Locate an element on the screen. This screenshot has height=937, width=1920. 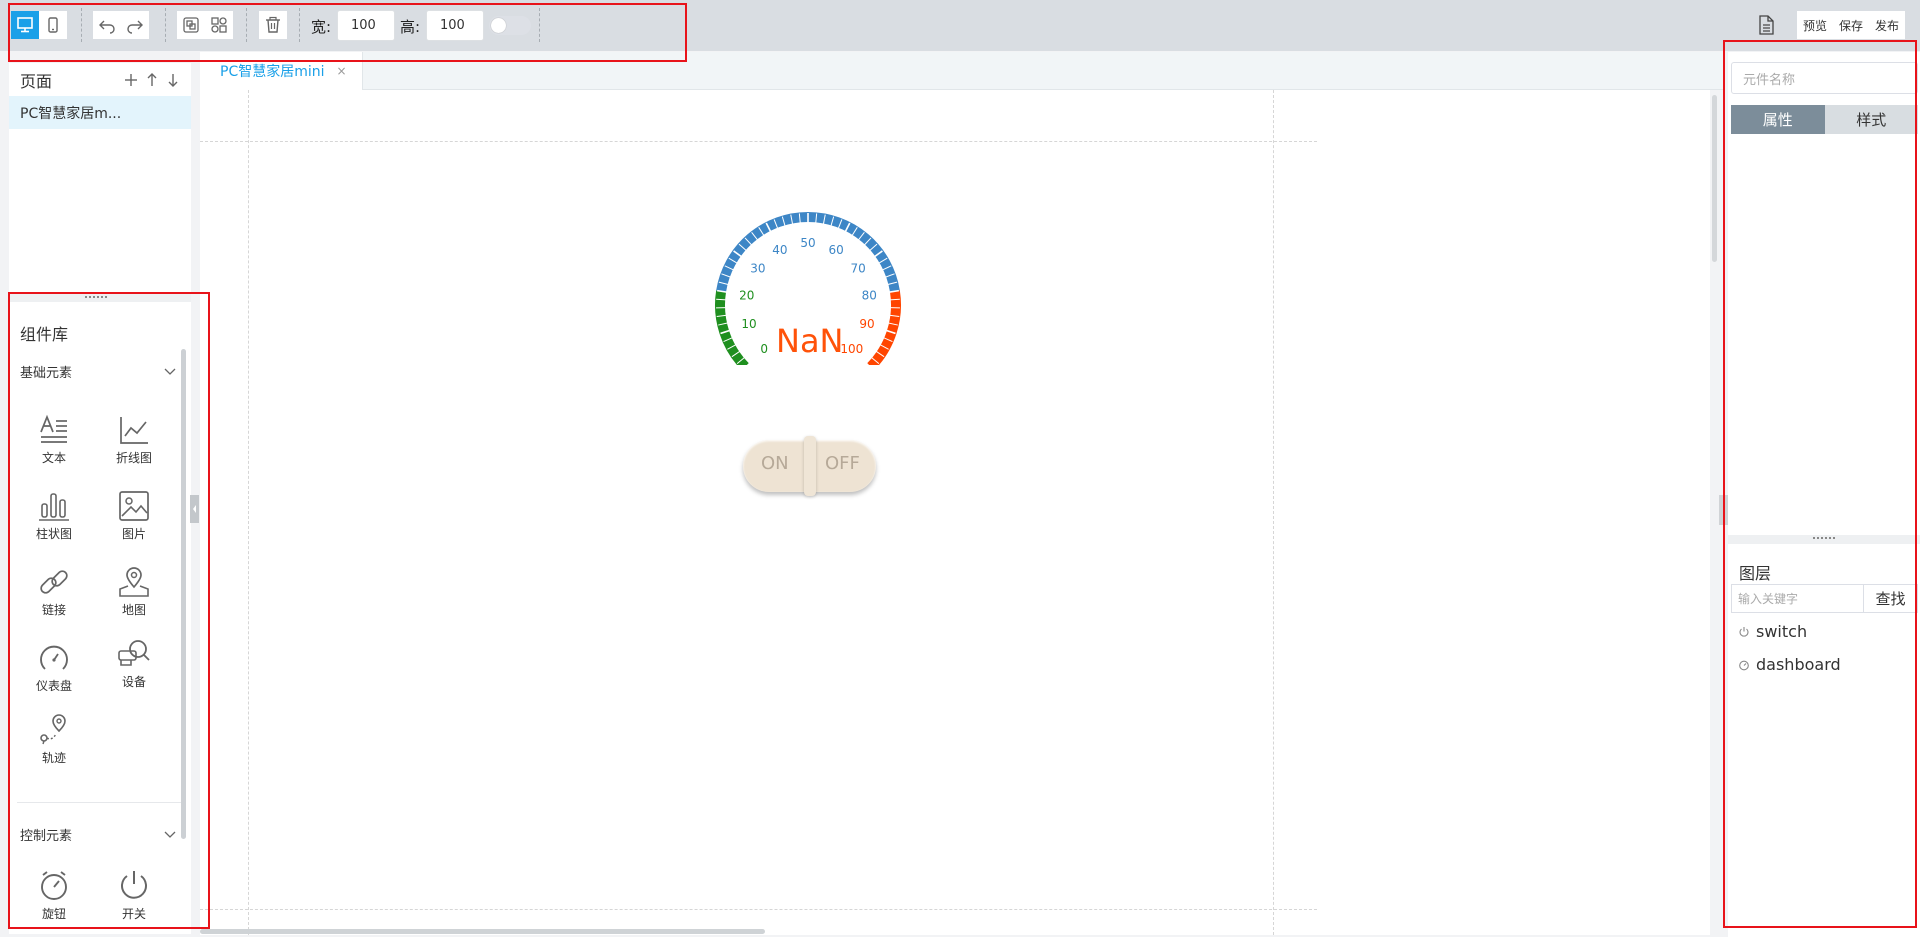
document-icon is located at coordinates (1766, 27).